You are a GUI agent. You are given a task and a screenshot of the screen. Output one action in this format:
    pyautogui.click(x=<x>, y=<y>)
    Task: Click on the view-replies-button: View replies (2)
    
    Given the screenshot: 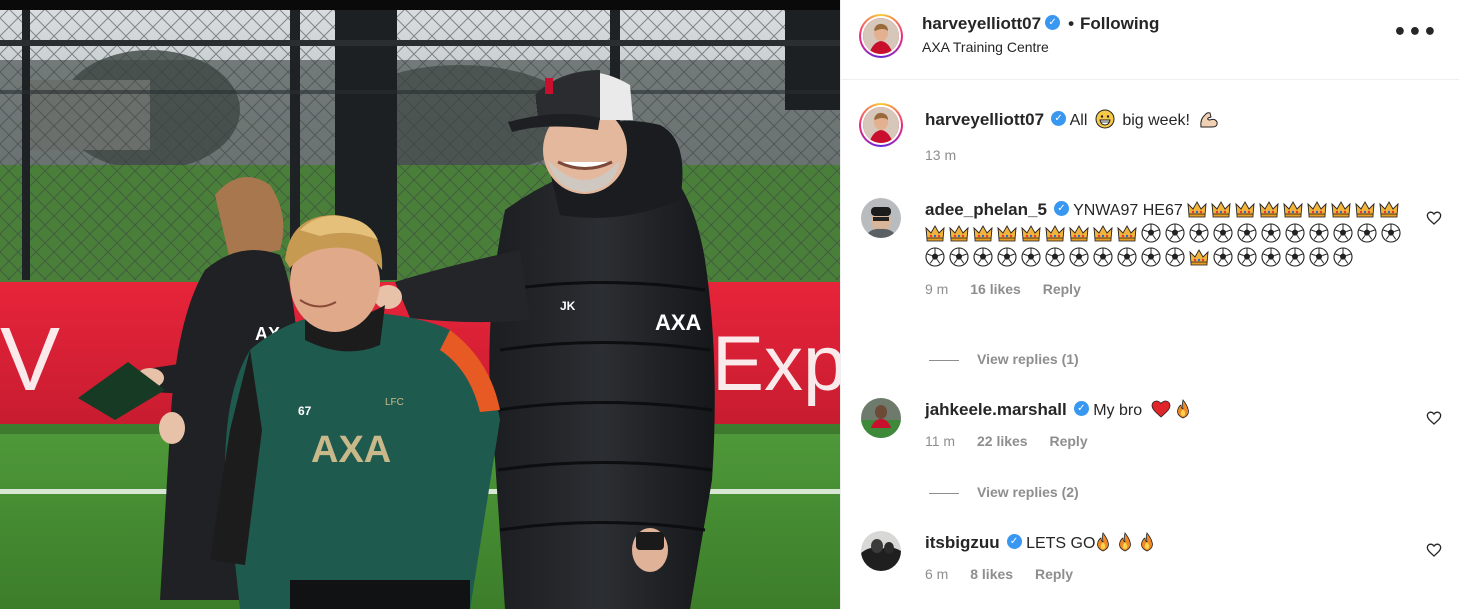 What is the action you would take?
    pyautogui.click(x=1004, y=492)
    